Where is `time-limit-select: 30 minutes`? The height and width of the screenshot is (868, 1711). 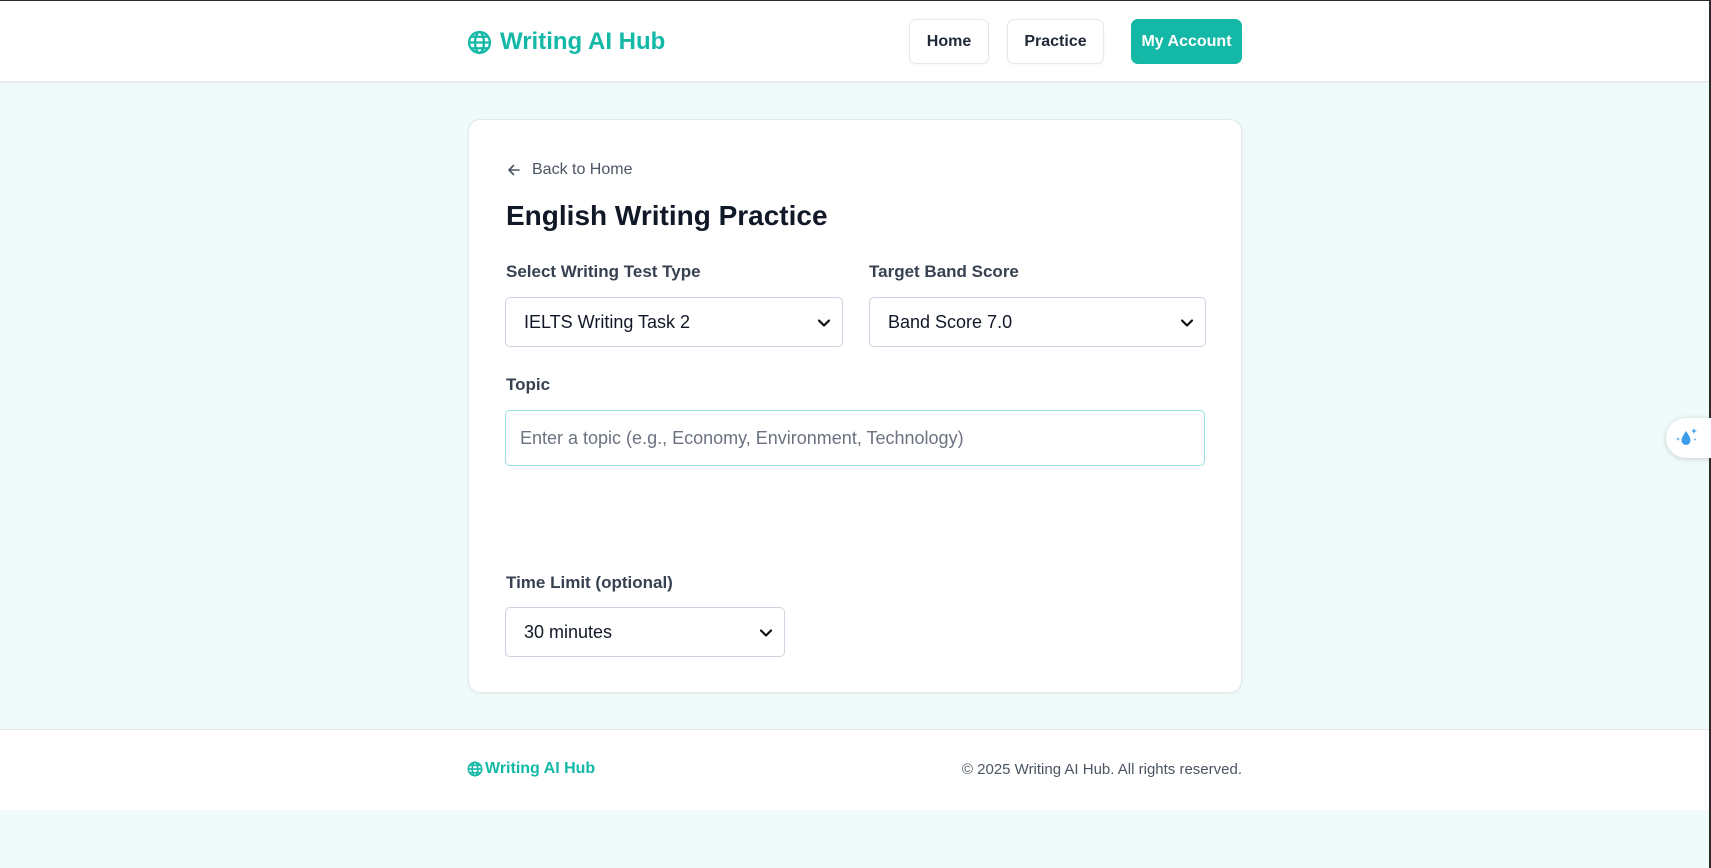 time-limit-select: 30 minutes is located at coordinates (645, 632).